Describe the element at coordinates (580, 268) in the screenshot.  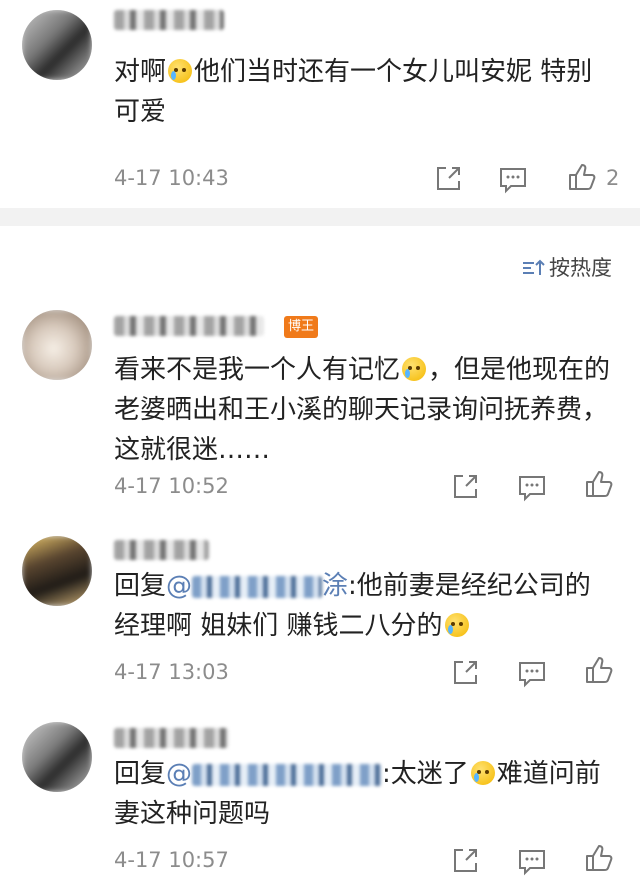
I see `sort-label: 按热度` at that location.